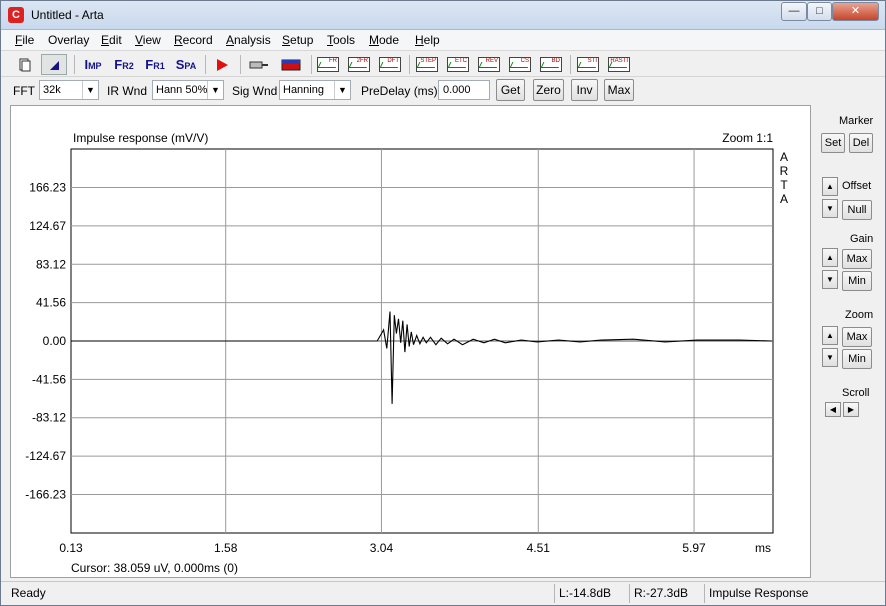 This screenshot has width=886, height=606. Describe the element at coordinates (47, 188) in the screenshot. I see `y-tick-label: 166.23` at that location.